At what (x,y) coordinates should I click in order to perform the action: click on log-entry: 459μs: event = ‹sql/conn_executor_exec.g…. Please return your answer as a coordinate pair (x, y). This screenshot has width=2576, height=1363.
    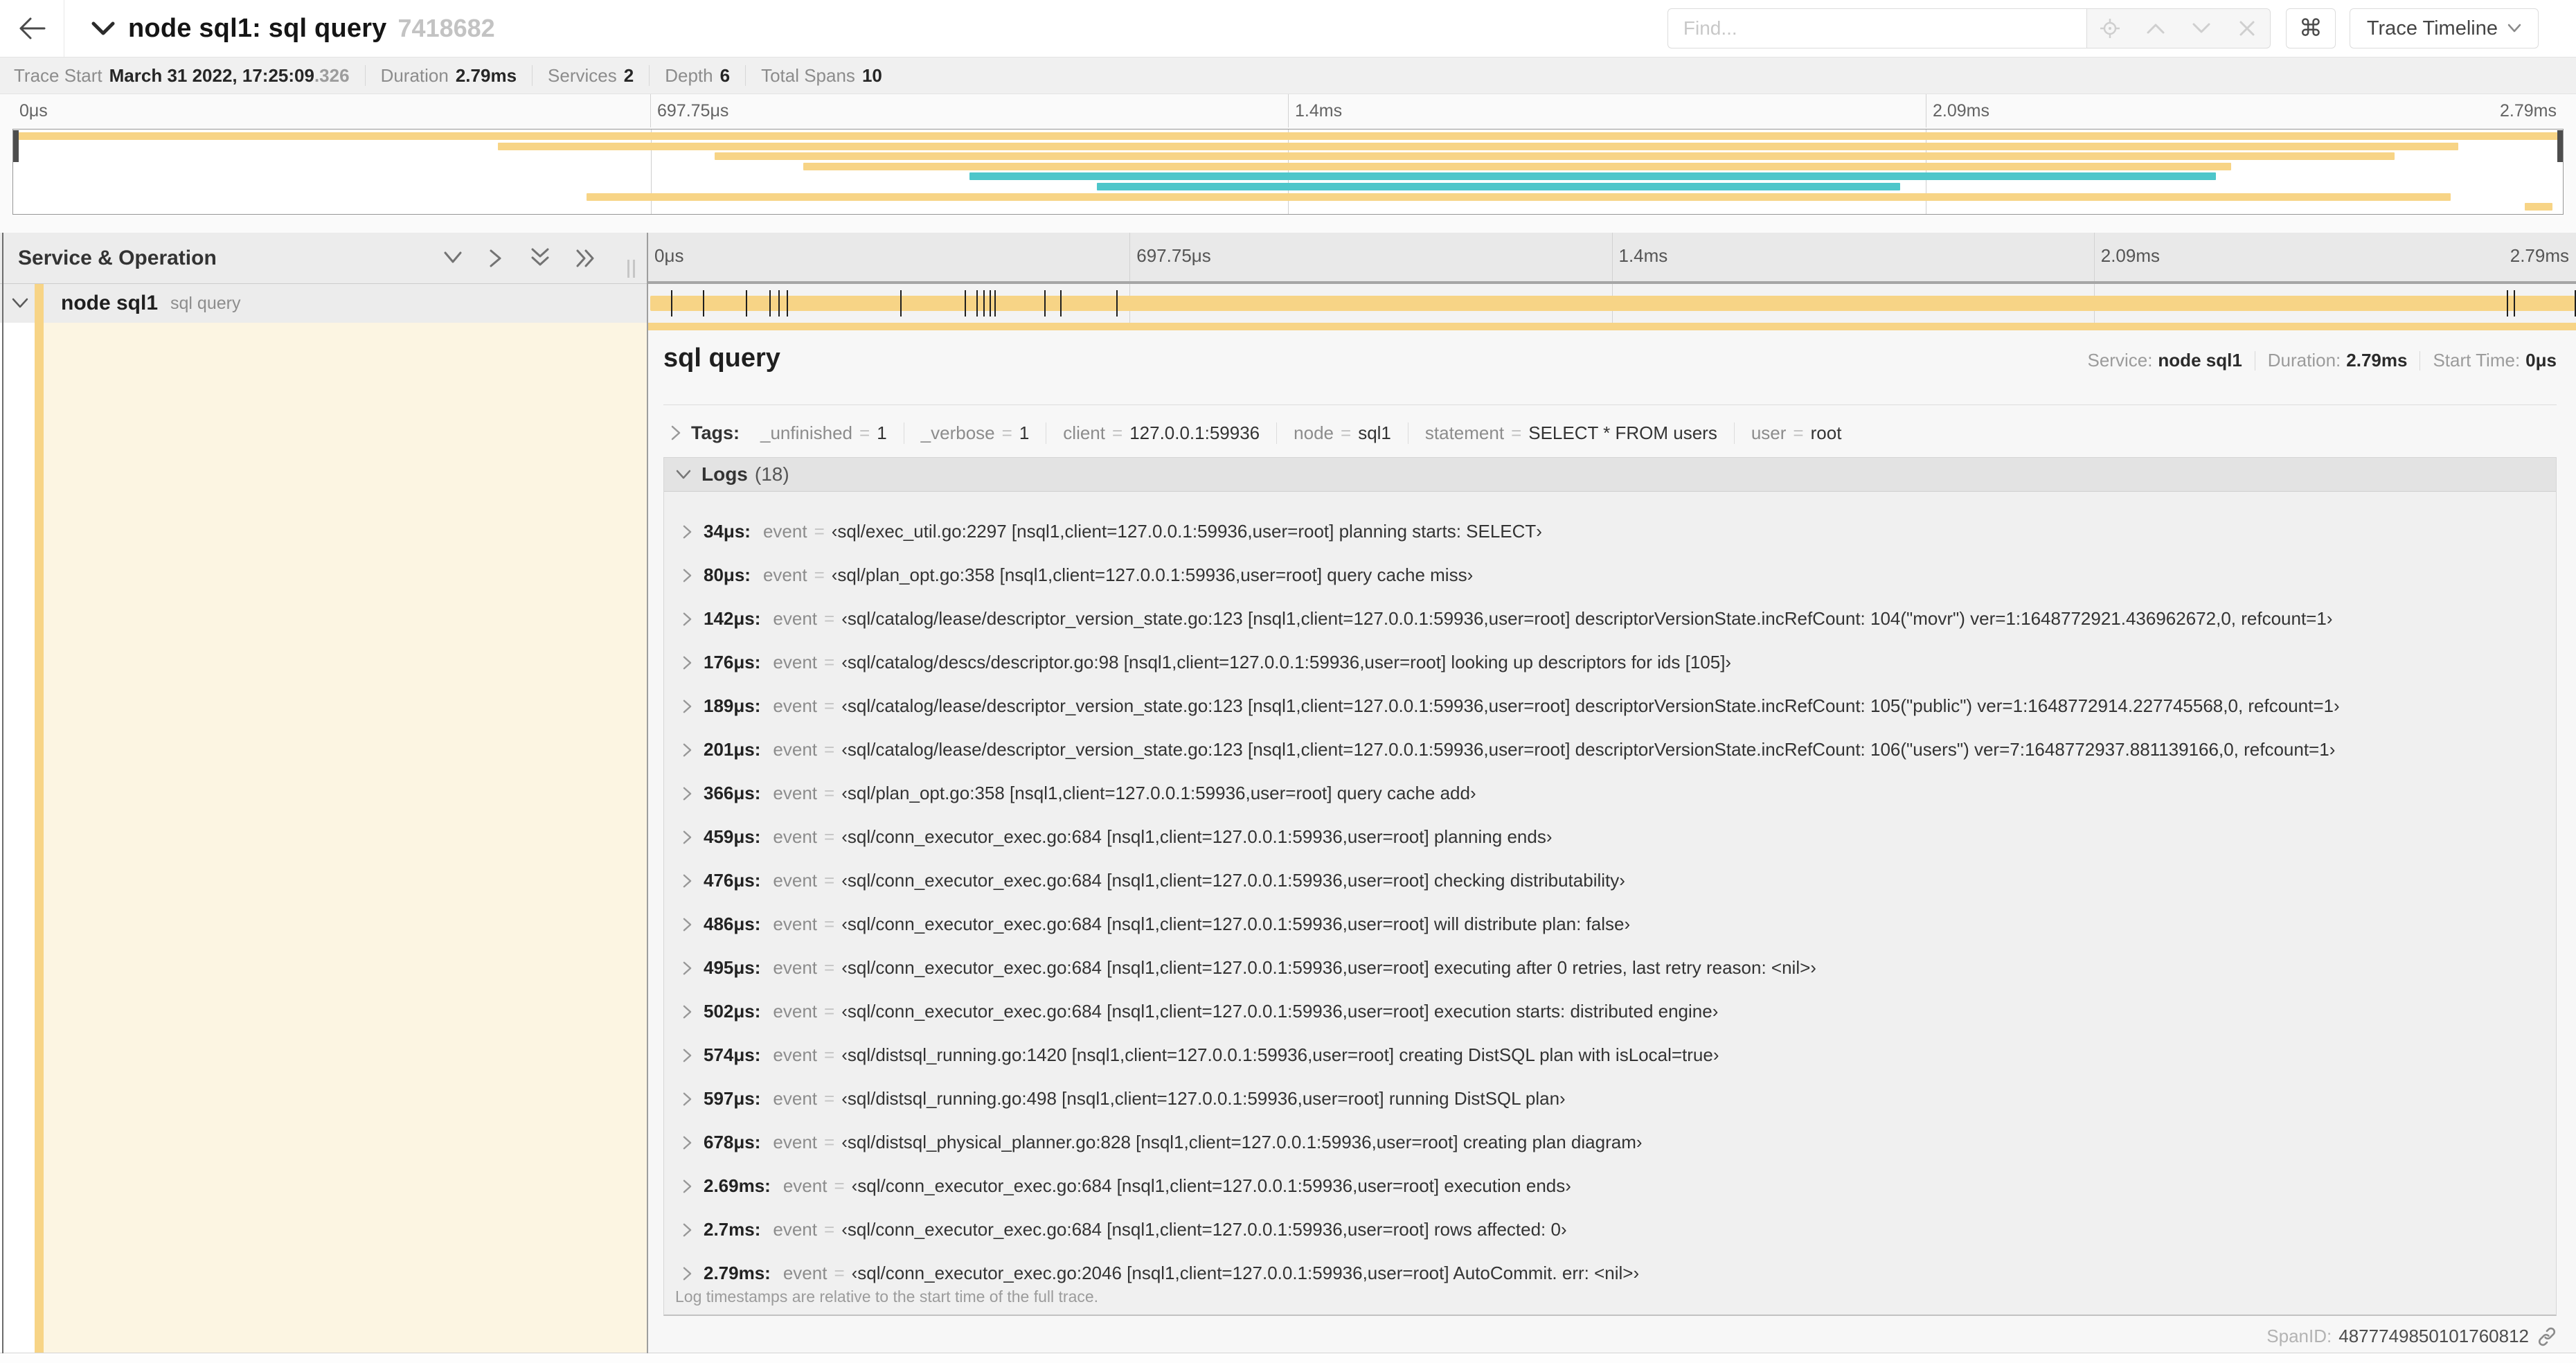
    Looking at the image, I should click on (1610, 837).